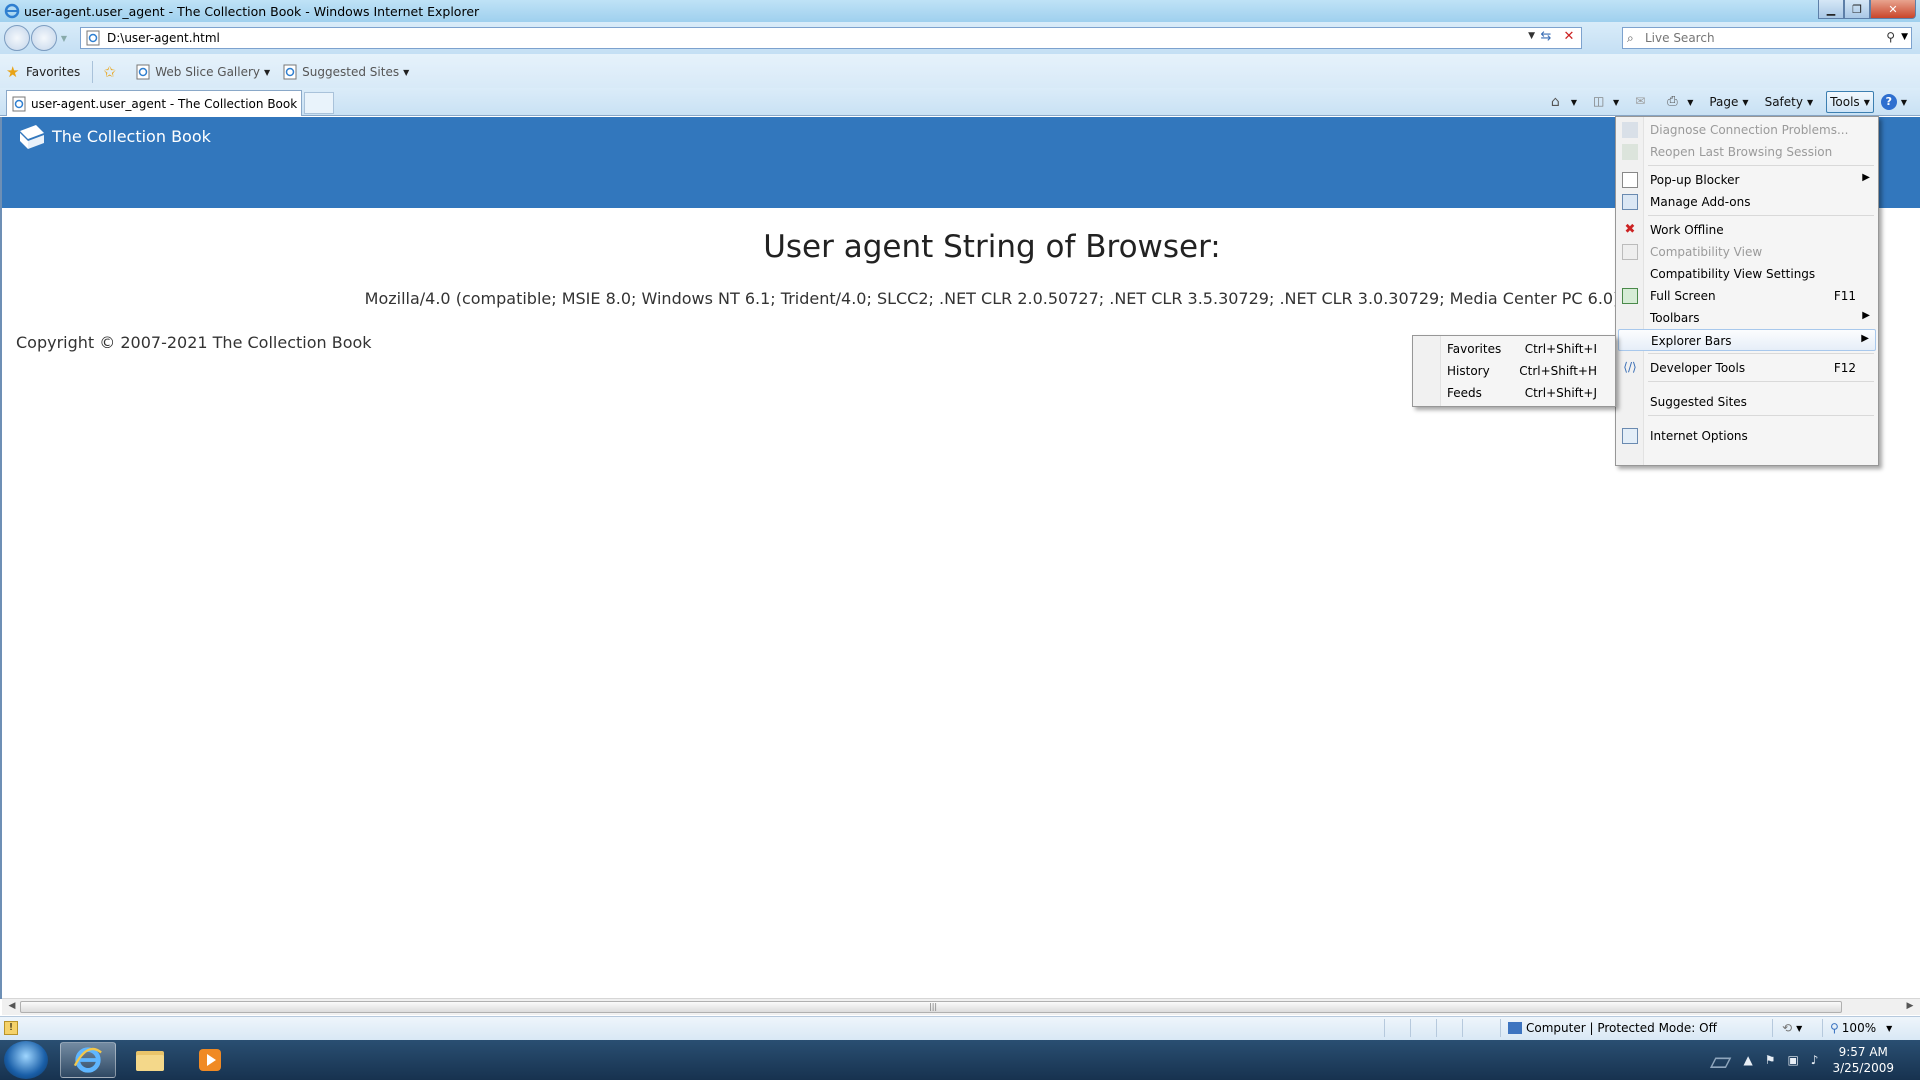 The image size is (1920, 1080). Describe the element at coordinates (1531, 36) in the screenshot. I see `address-dropdown-icon: ▼` at that location.